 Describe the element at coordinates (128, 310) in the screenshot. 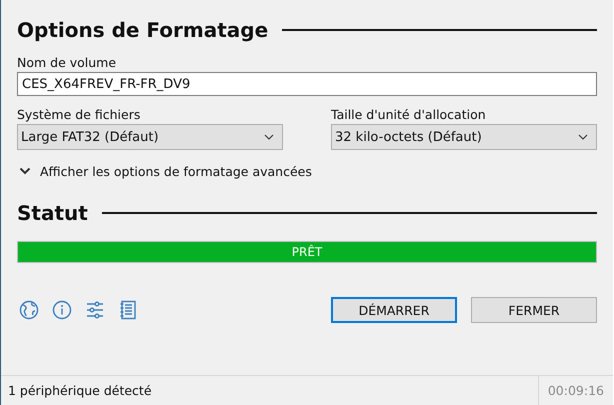

I see `notebook-icon` at that location.